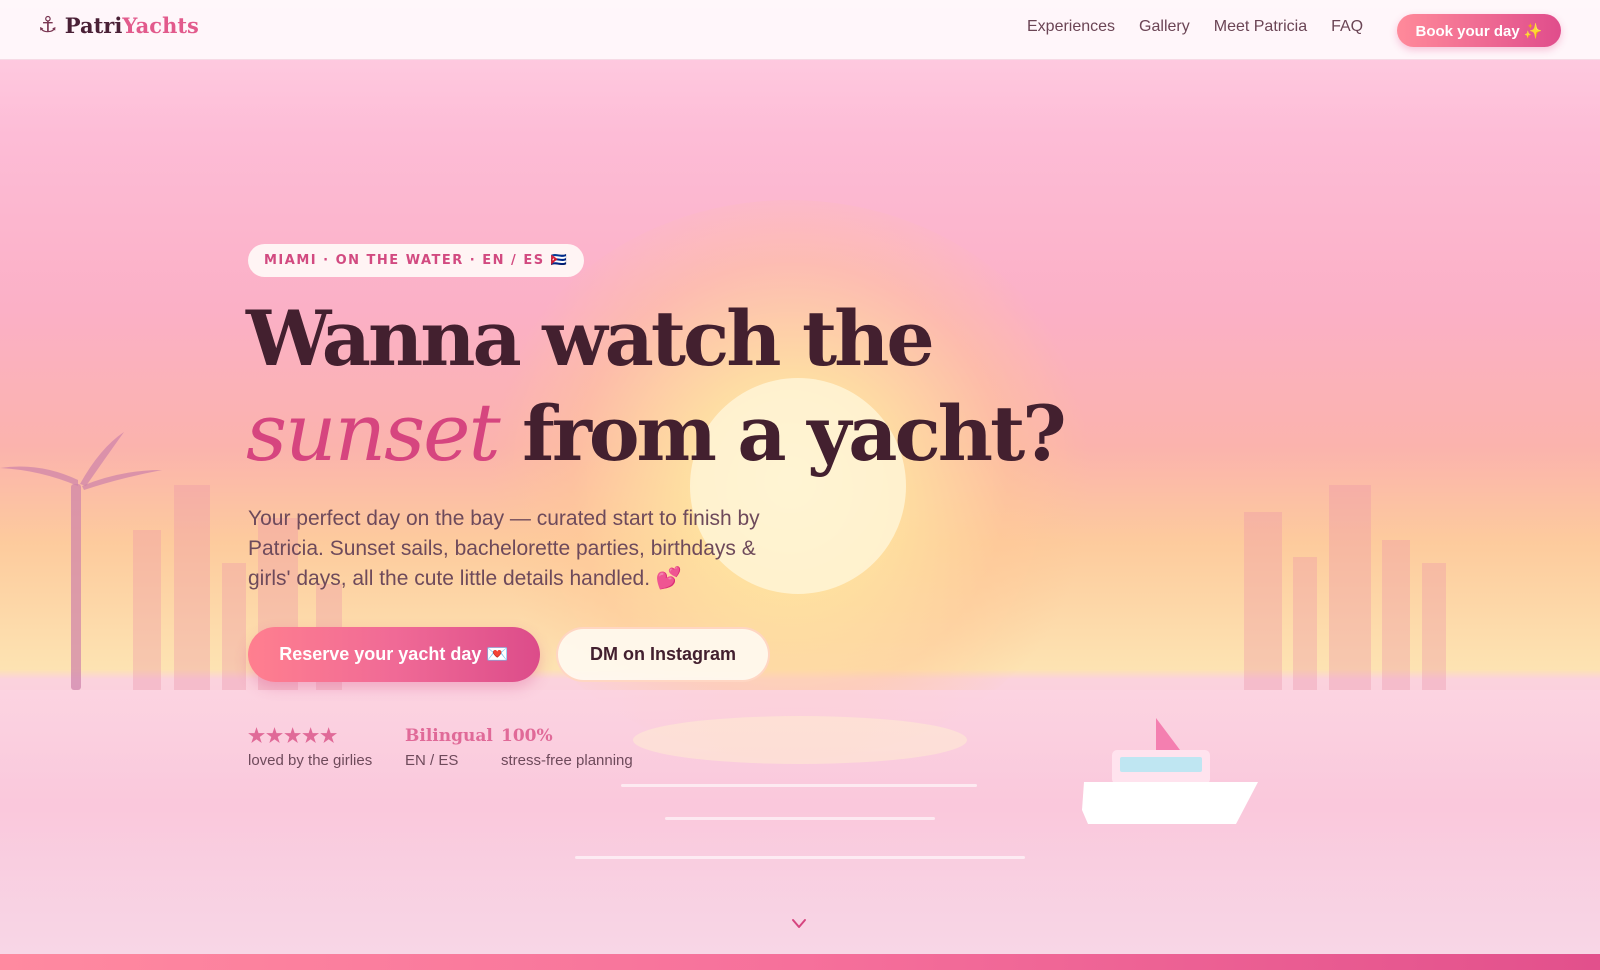 This screenshot has height=970, width=1600. I want to click on stat-label: loved by the girlies, so click(310, 760).